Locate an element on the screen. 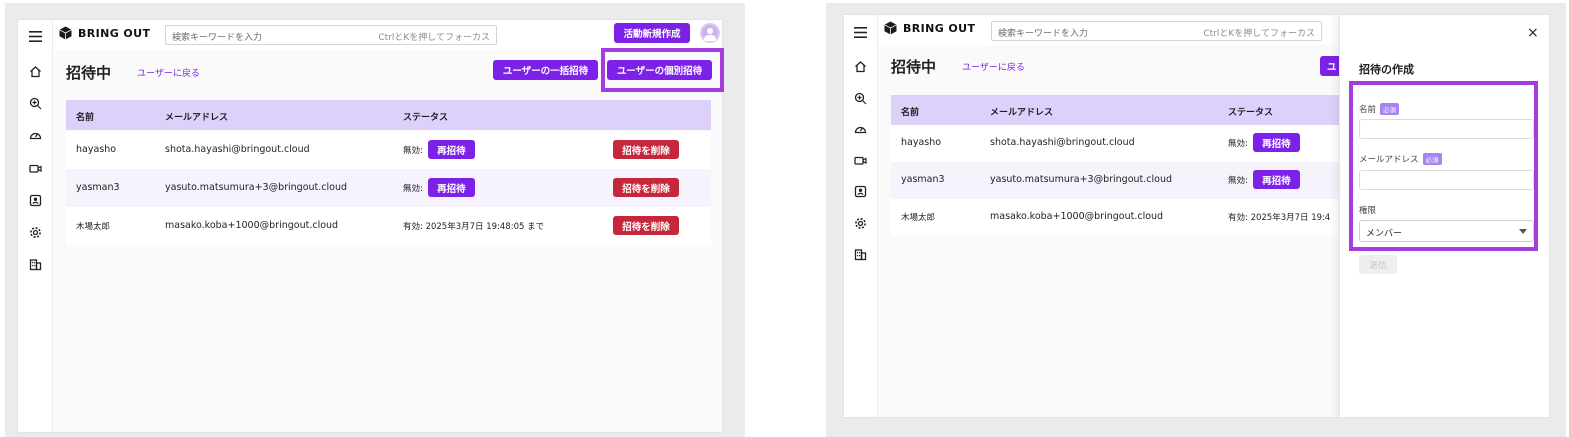  right-sidebar is located at coordinates (861, 216).